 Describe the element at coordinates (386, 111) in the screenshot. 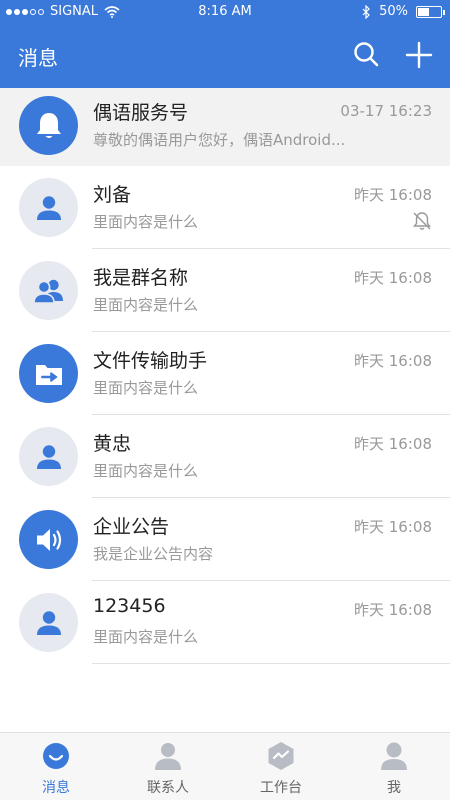

I see `conversation-time: 03-17 16:23` at that location.